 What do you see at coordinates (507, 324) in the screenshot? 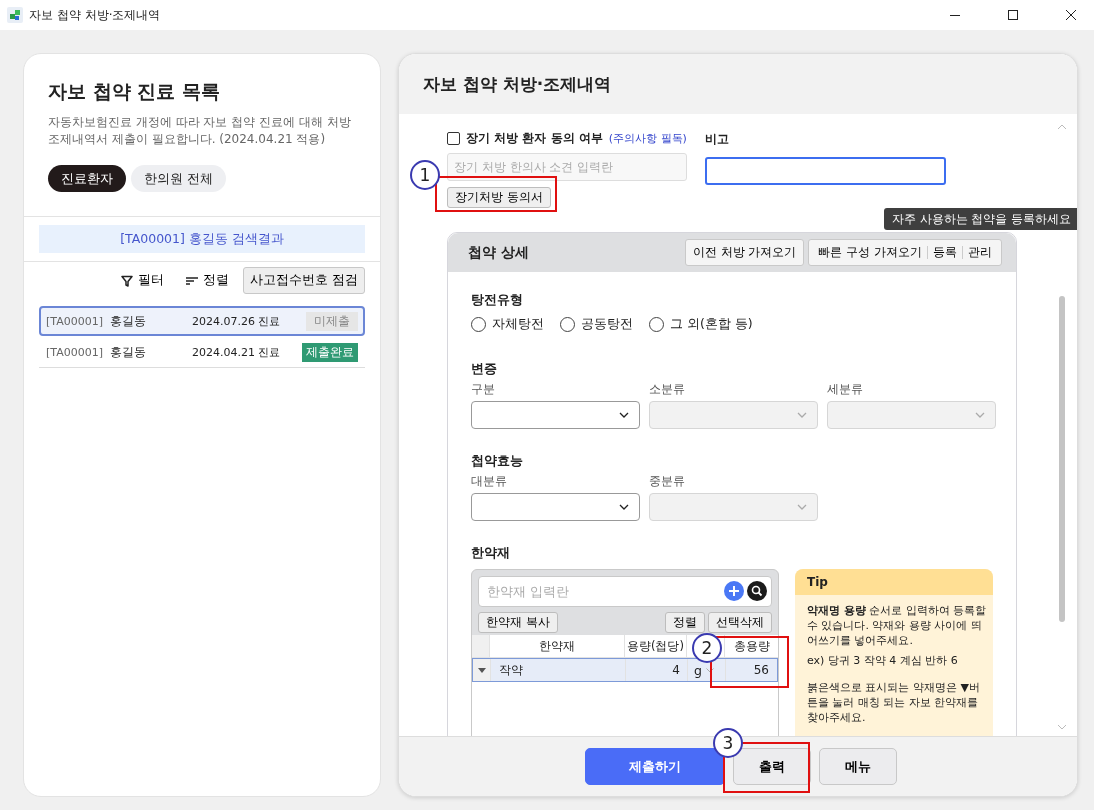
I see `decoction-option: 자체탕전` at bounding box center [507, 324].